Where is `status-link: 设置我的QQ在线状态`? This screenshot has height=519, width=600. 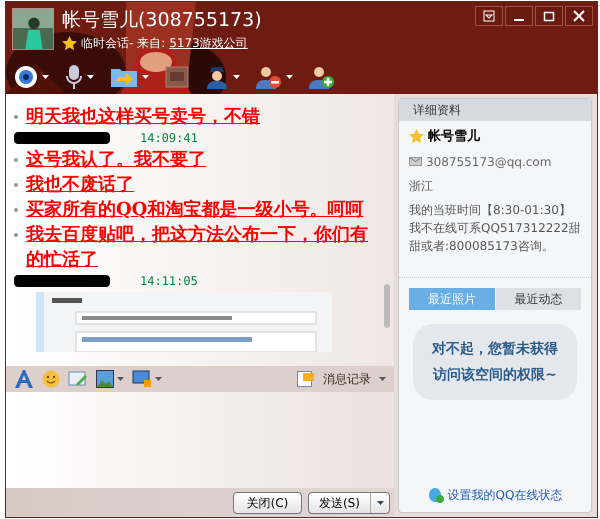 status-link: 设置我的QQ在线状态 is located at coordinates (505, 495).